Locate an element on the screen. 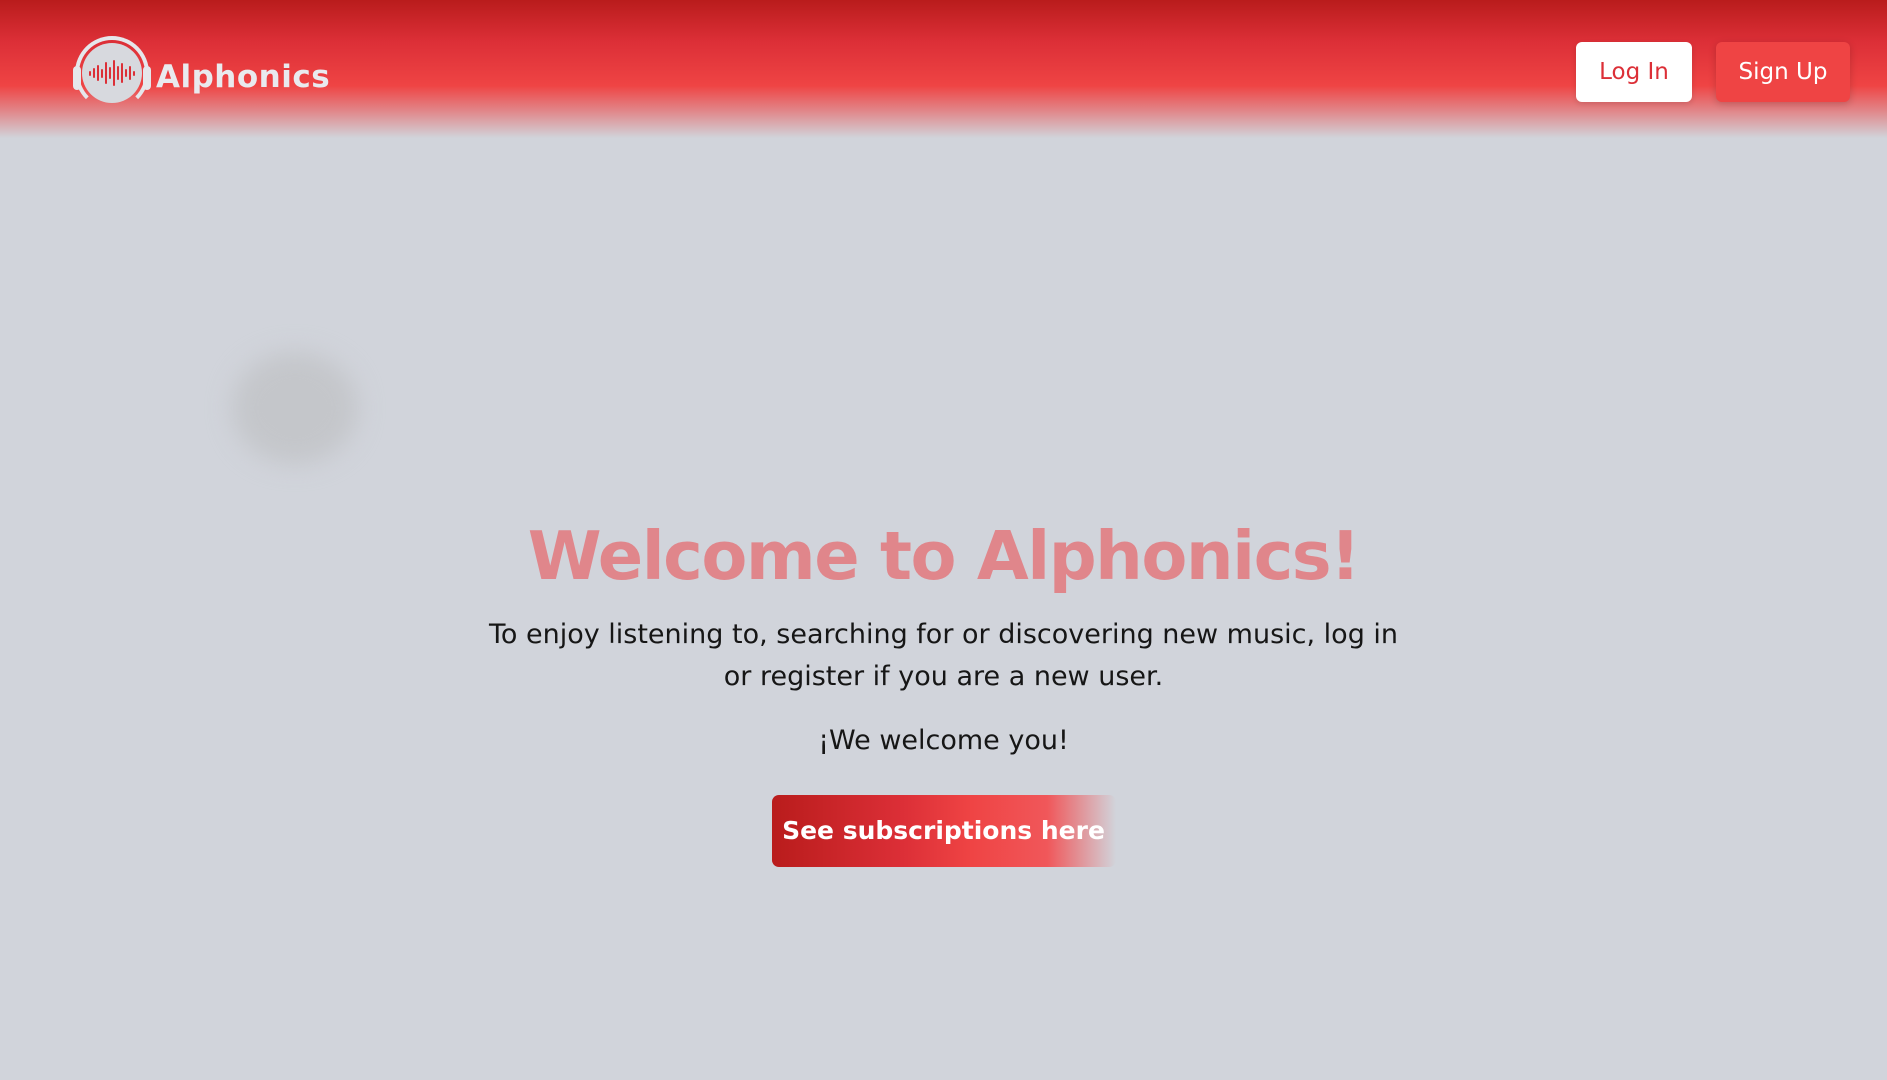 This screenshot has width=1887, height=1080. top-navbar: Alphonics Log In Sign Up is located at coordinates (943, 69).